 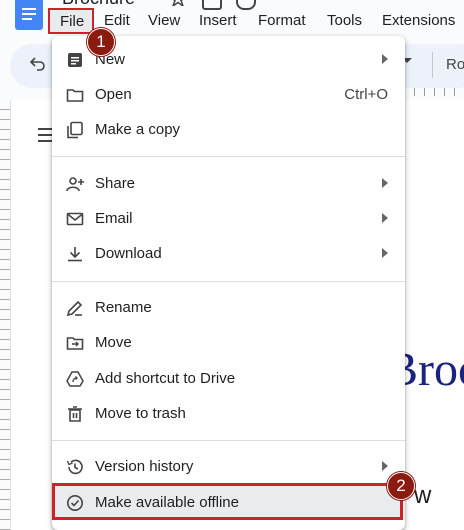 I want to click on menu-insert: Insert, so click(x=218, y=20).